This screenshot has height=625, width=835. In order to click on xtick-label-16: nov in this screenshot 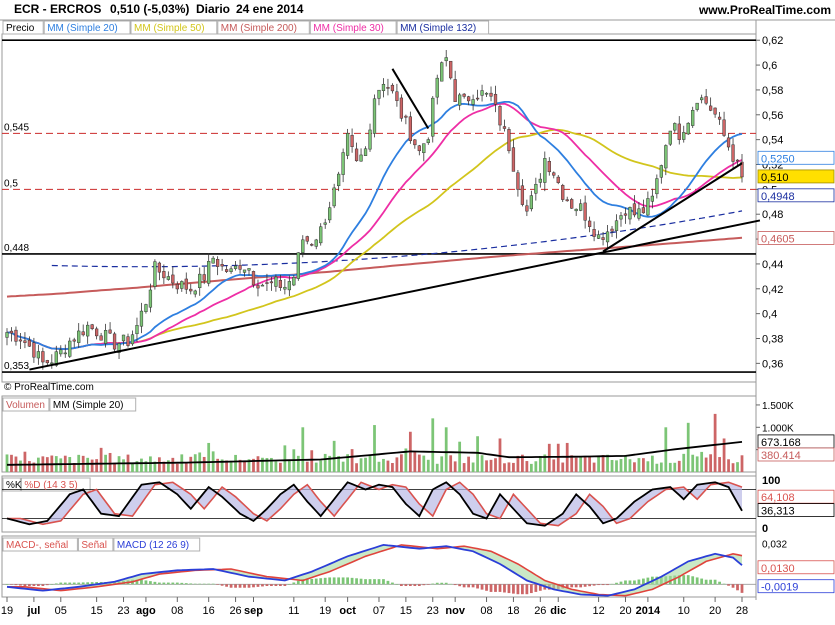, I will do `click(455, 611)`.